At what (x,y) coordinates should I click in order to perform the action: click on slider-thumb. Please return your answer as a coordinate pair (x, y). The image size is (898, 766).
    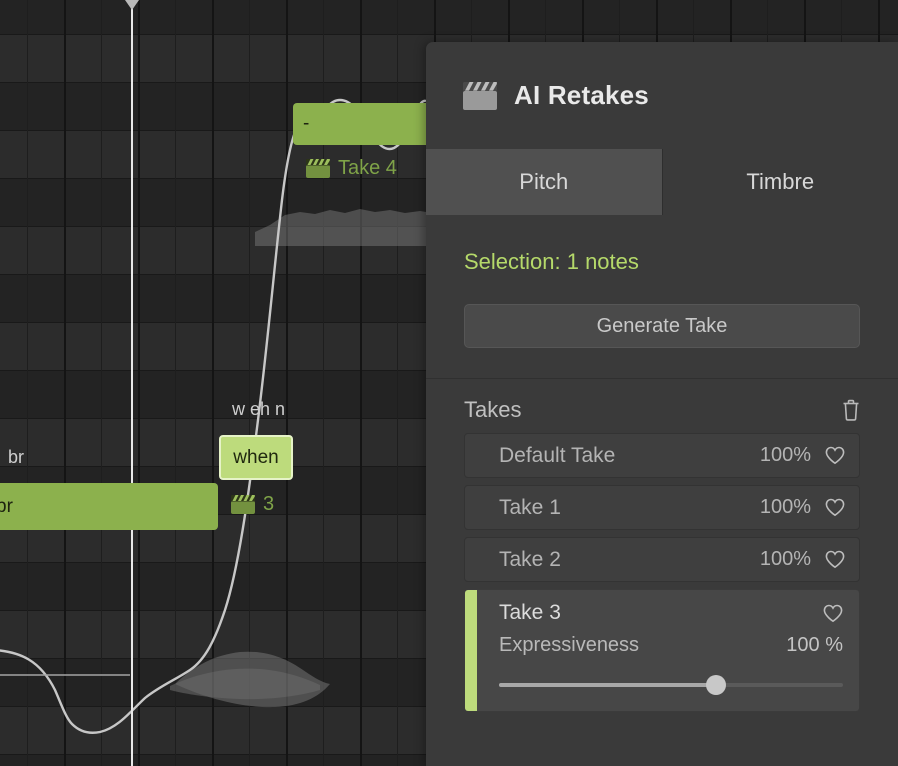
    Looking at the image, I should click on (715, 685).